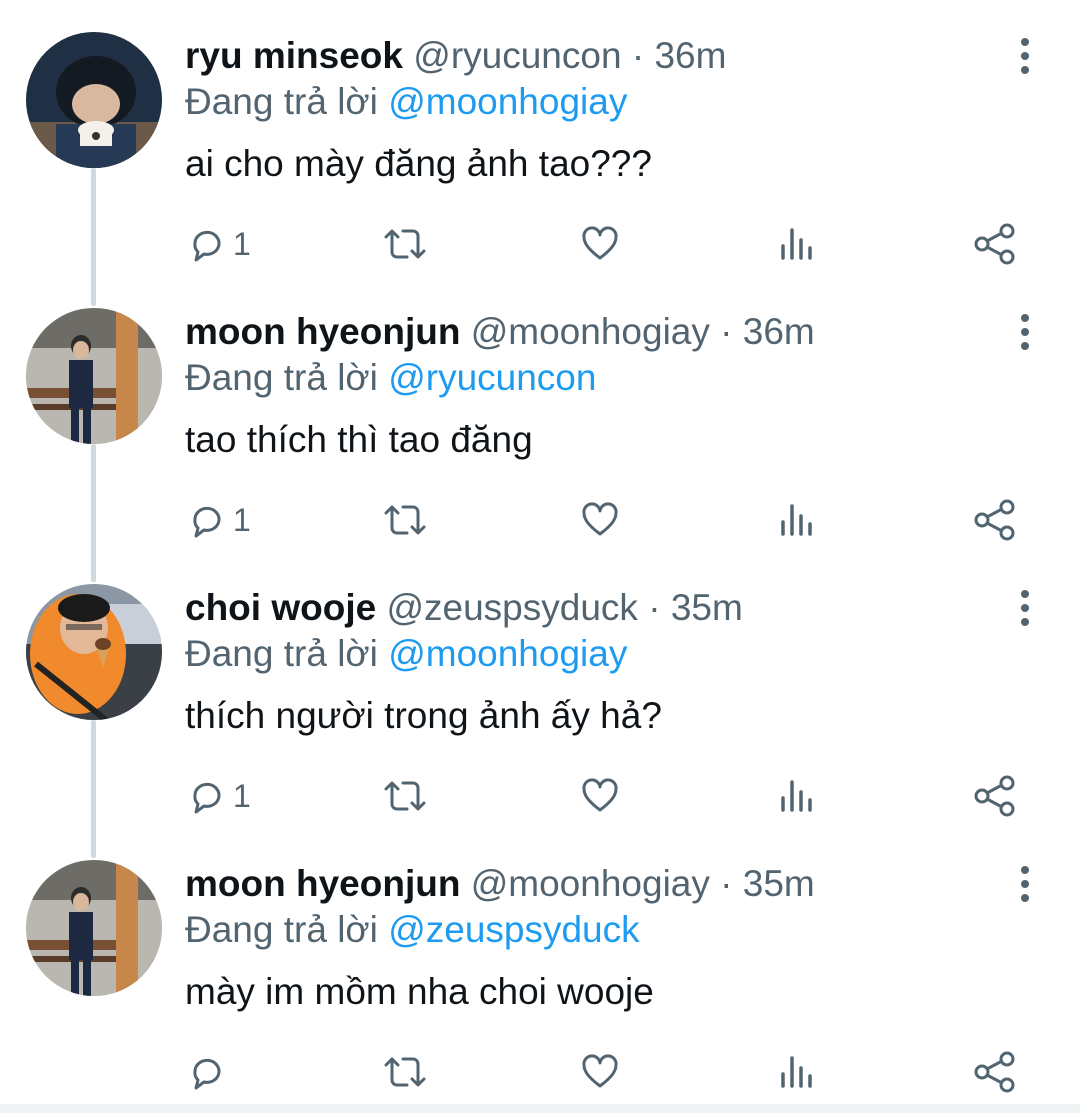 The width and height of the screenshot is (1080, 1113). I want to click on tweet-text: thích người trong ảnh ấy hả?, so click(423, 715).